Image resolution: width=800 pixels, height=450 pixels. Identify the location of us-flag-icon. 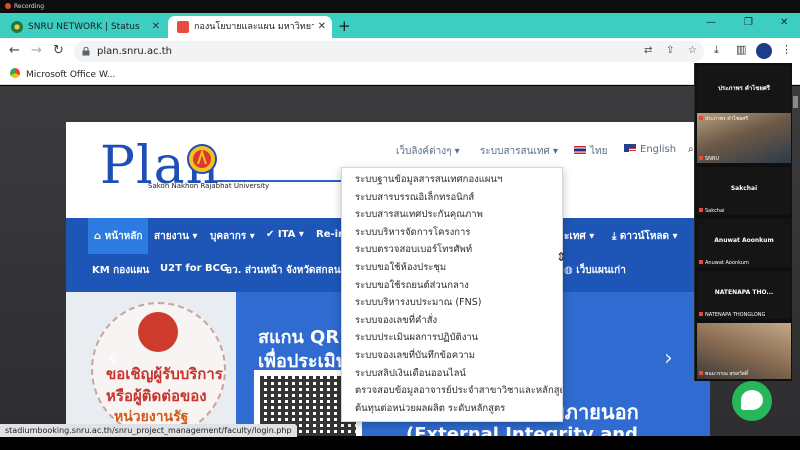
(630, 148).